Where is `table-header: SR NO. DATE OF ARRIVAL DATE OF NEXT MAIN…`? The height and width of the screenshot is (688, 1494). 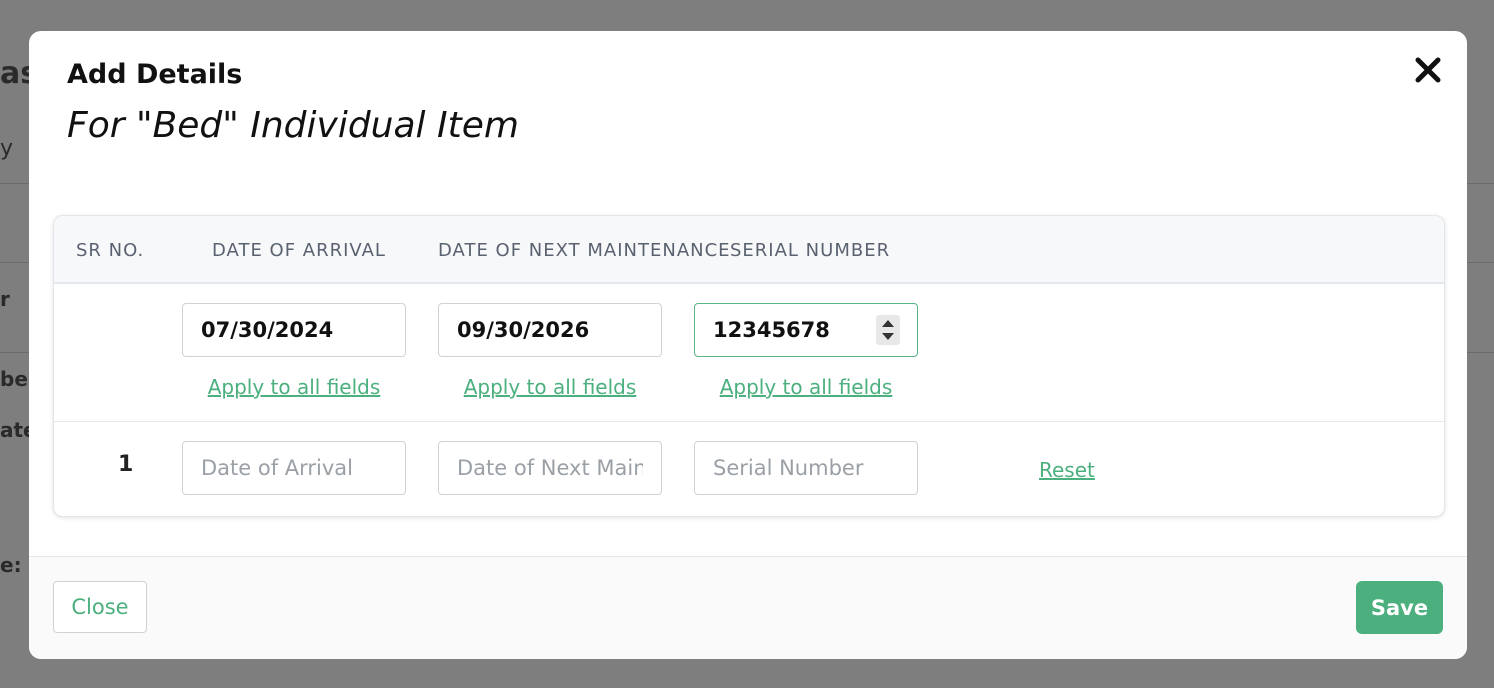 table-header: SR NO. DATE OF ARRIVAL DATE OF NEXT MAIN… is located at coordinates (749, 250).